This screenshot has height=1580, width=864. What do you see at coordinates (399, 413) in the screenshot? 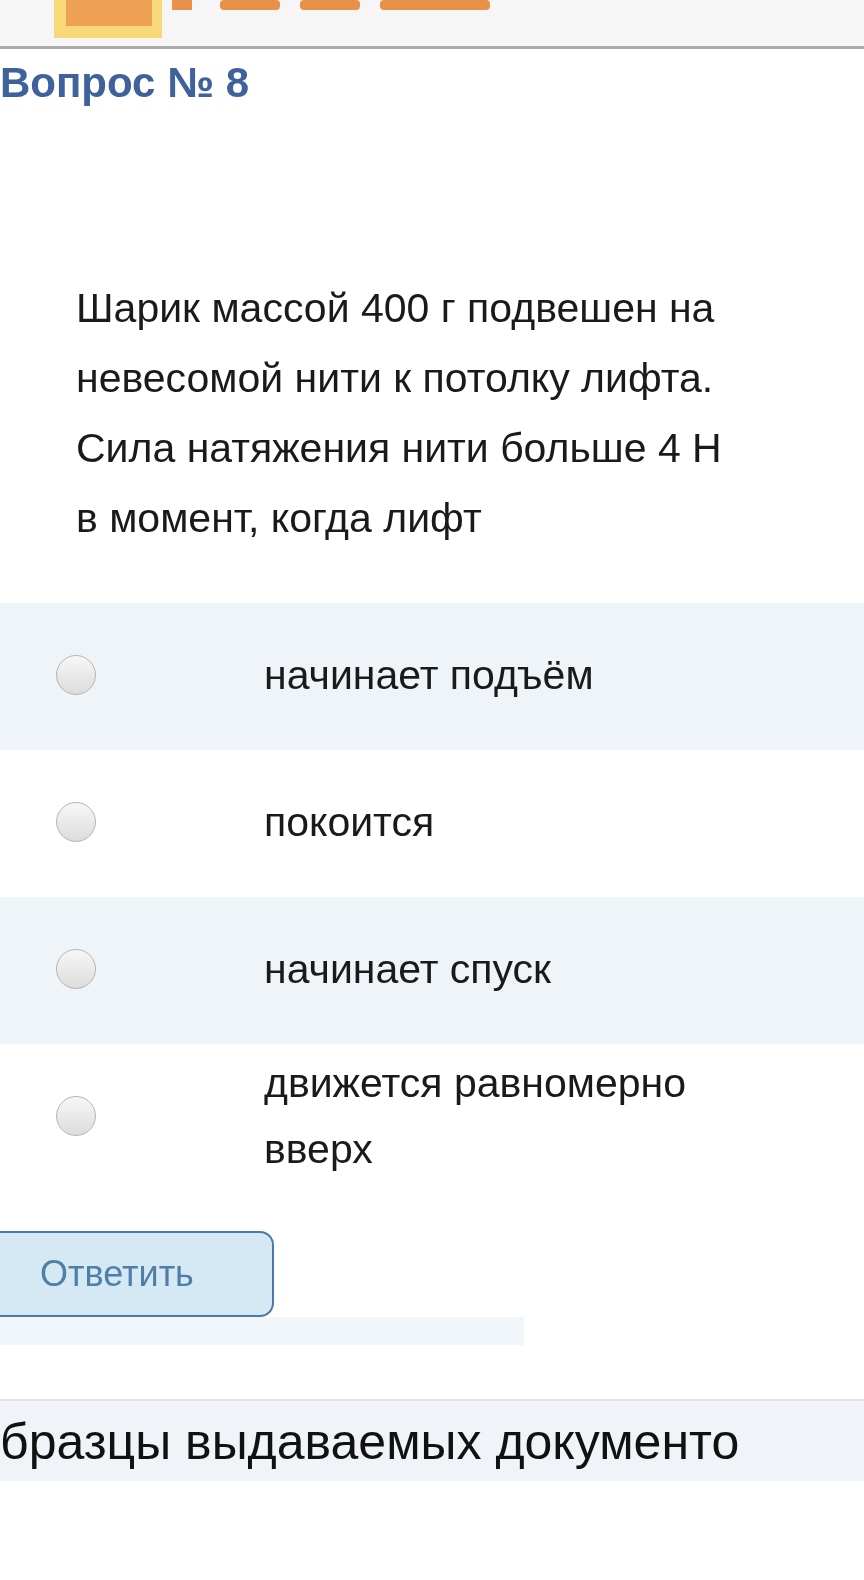
I see `question-text: Шарик массой 400 г подвешен на невесомой нити к потолку лифта. Сила натяжения нити больше 4 Н в момент, когда лифт` at bounding box center [399, 413].